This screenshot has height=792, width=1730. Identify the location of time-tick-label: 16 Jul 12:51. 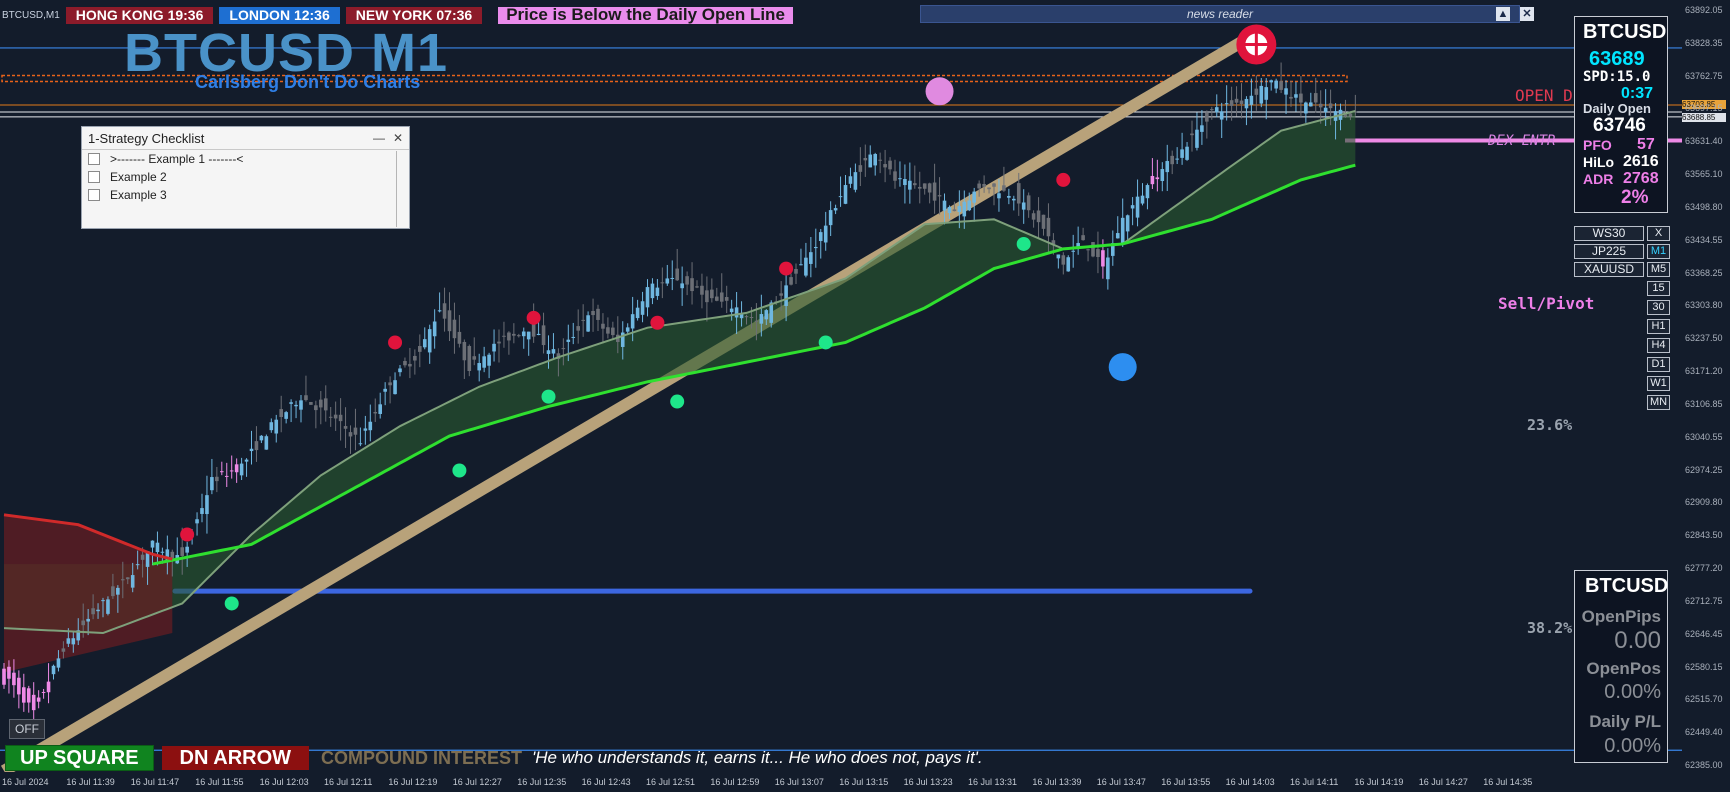
(671, 782).